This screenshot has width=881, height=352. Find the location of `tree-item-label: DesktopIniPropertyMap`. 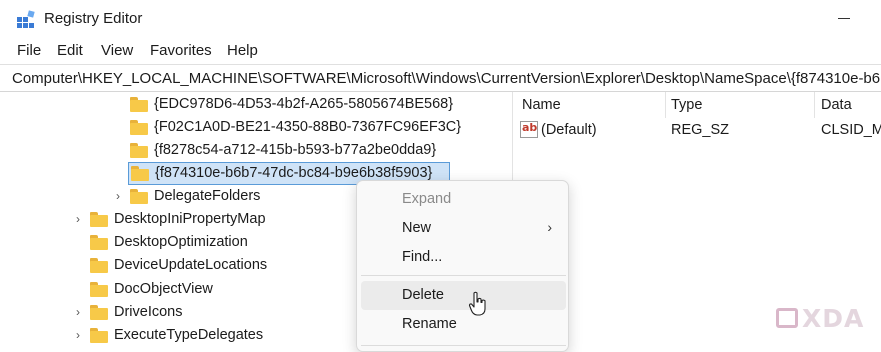

tree-item-label: DesktopIniPropertyMap is located at coordinates (190, 219).